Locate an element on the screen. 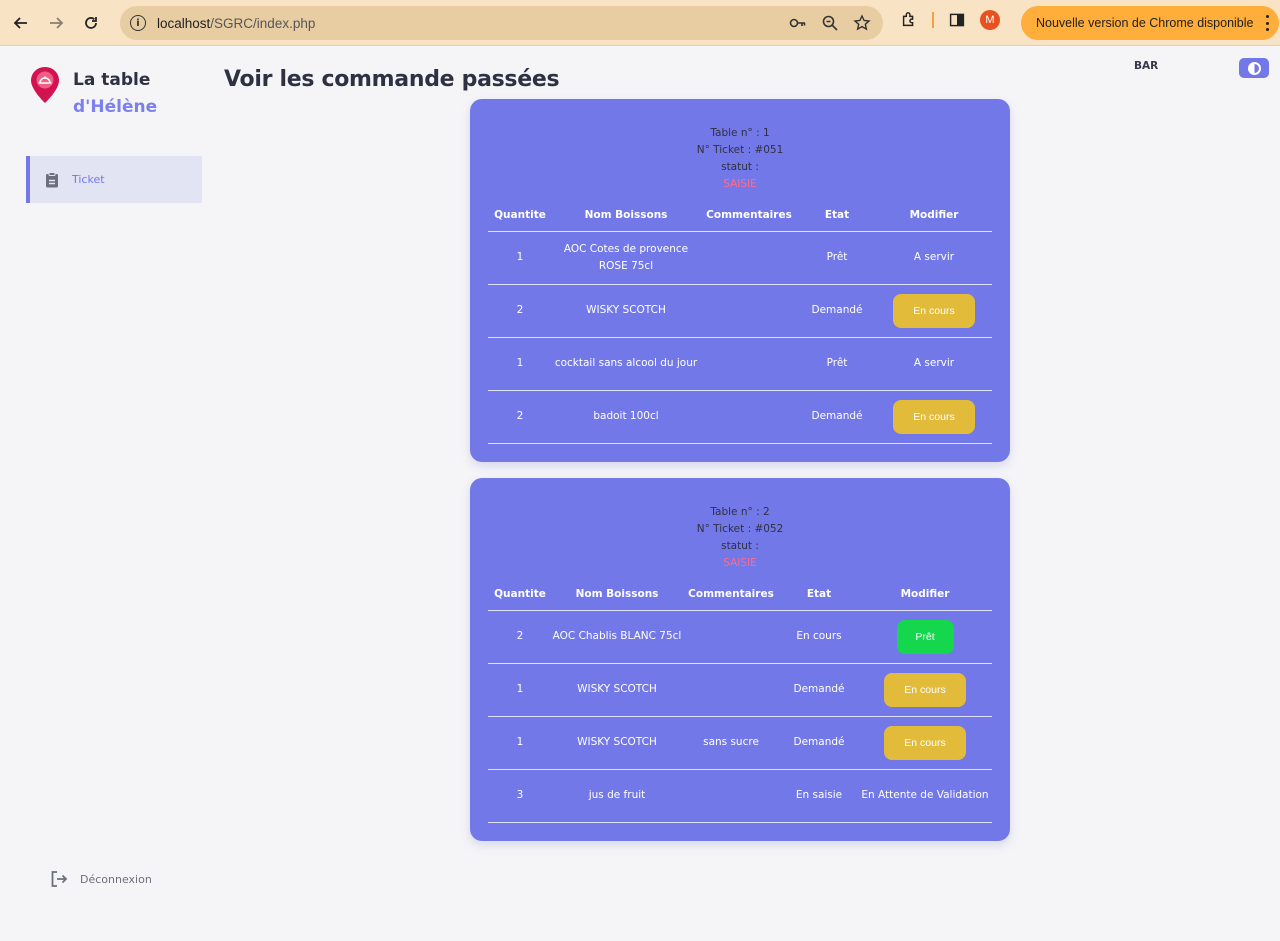 This screenshot has width=1280, height=941. drink-name-cell: jus de fruit is located at coordinates (617, 796).